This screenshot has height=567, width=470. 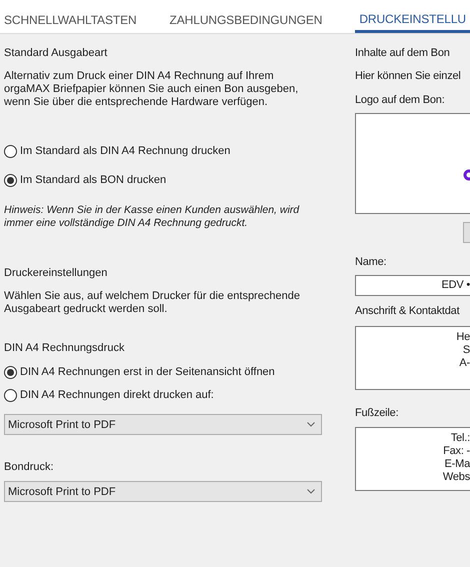 What do you see at coordinates (457, 464) in the screenshot?
I see `text-line: E-Ma` at bounding box center [457, 464].